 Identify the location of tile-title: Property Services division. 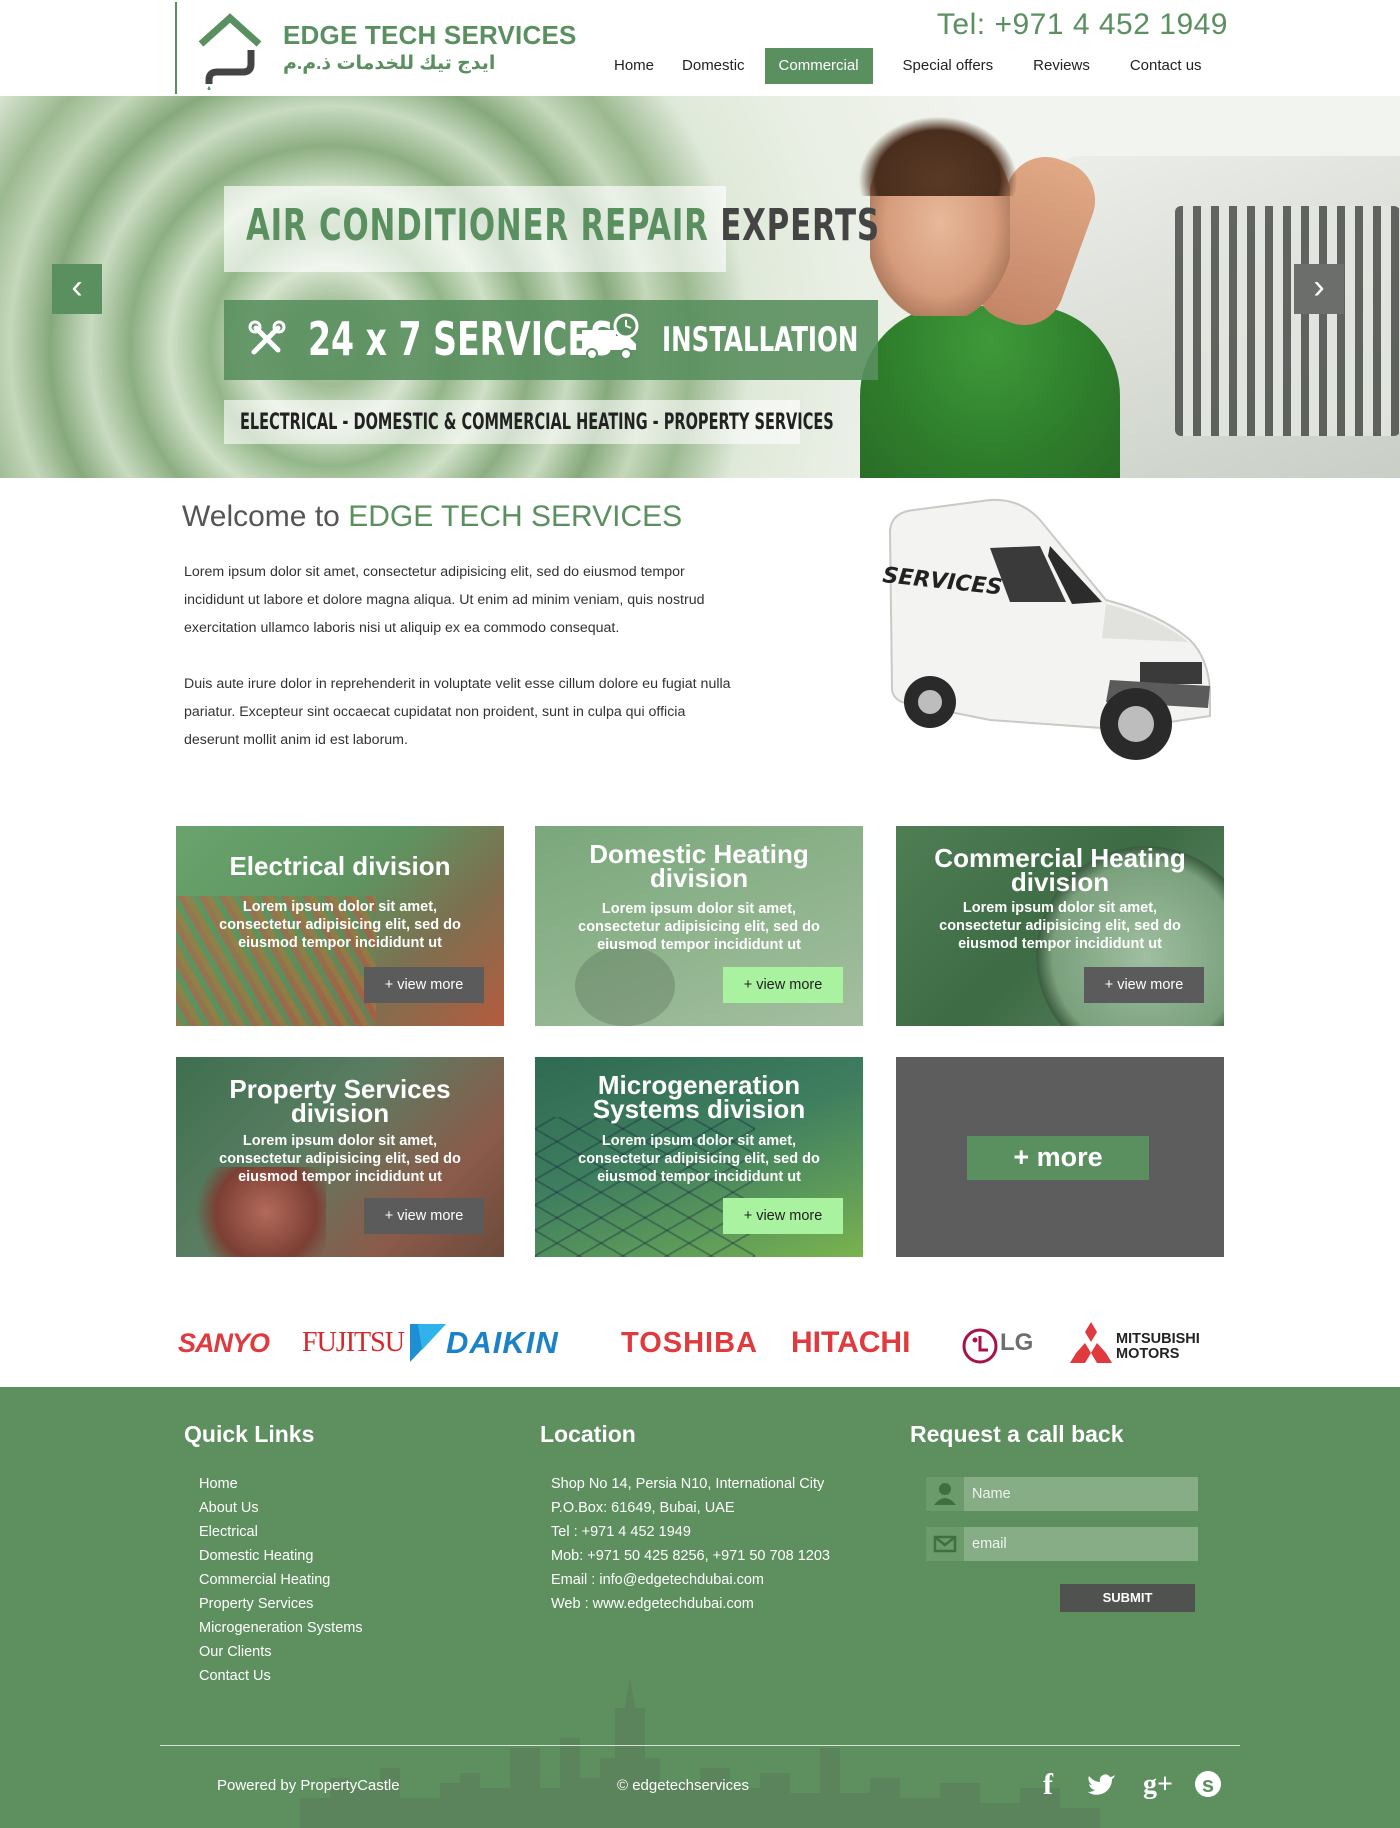
(340, 1102).